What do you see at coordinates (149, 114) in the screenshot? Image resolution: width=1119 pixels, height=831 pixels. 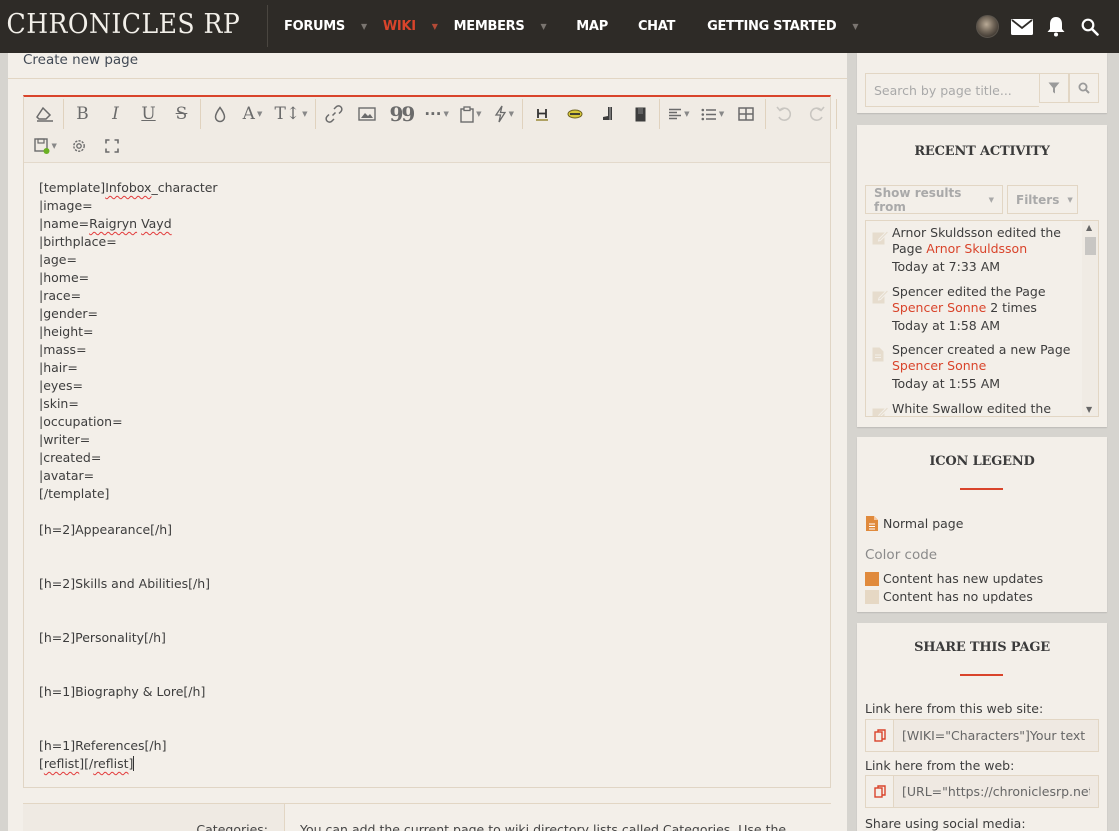 I see `underline-button: U` at bounding box center [149, 114].